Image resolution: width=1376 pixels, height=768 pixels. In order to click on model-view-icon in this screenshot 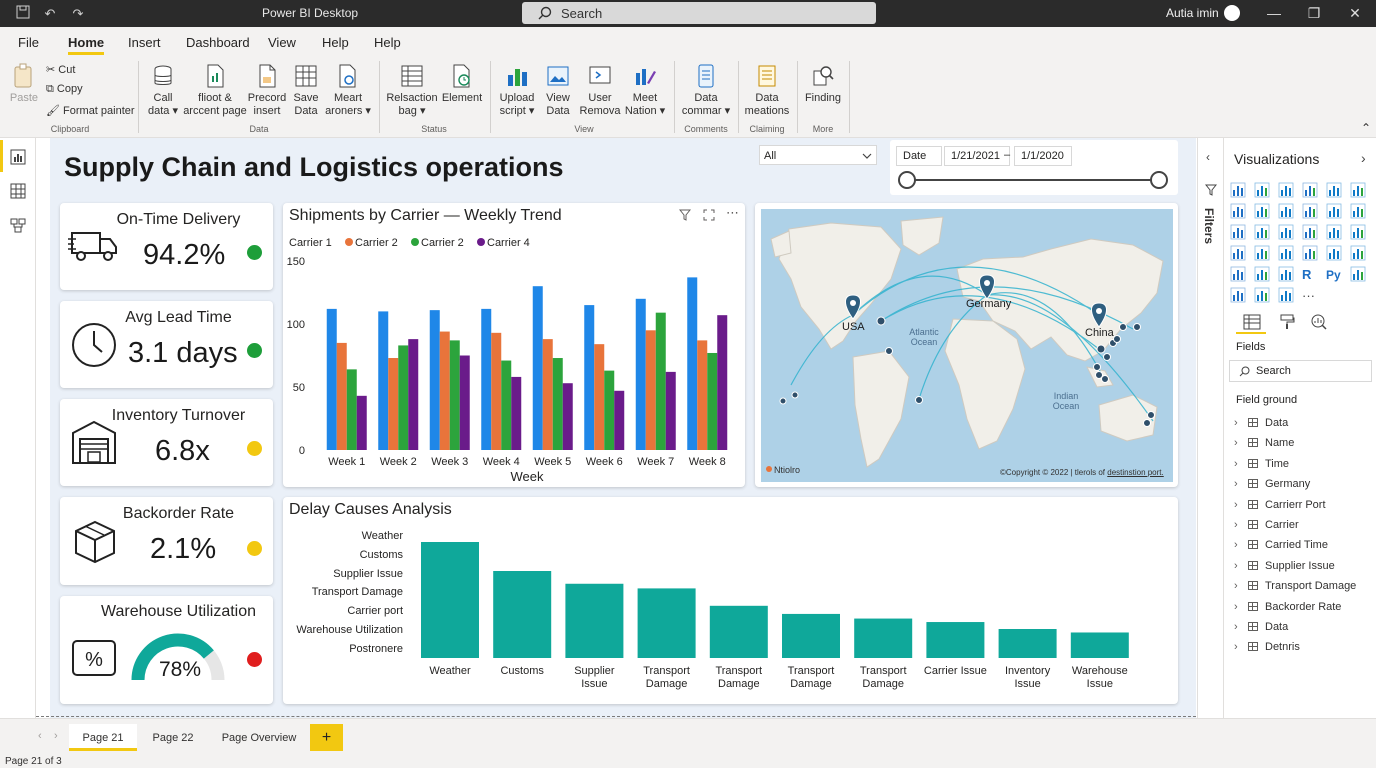, I will do `click(18, 225)`.